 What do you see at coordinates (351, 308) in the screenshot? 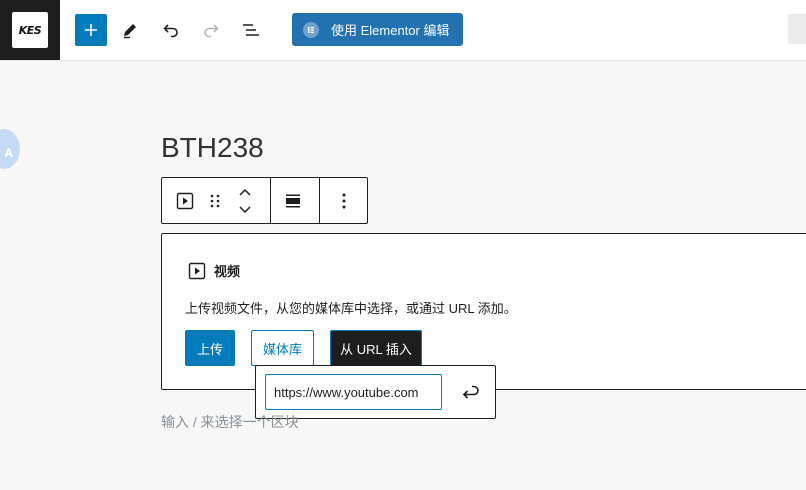
I see `video-block-instructions: 上传视频文件，从您的媒体库中选择，或通过 URL 添加。` at bounding box center [351, 308].